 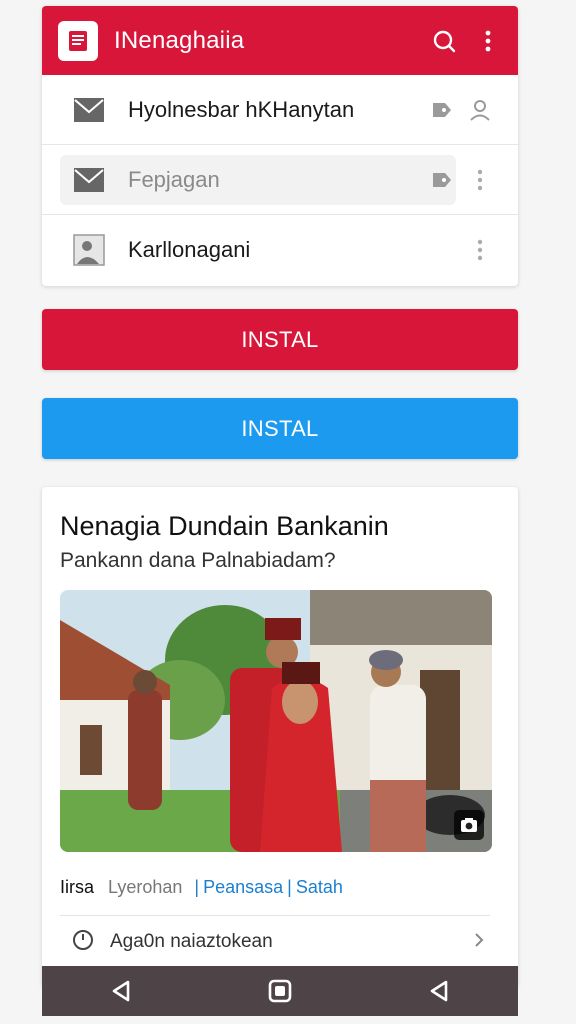 I want to click on chevron-right-icon, so click(x=479, y=942).